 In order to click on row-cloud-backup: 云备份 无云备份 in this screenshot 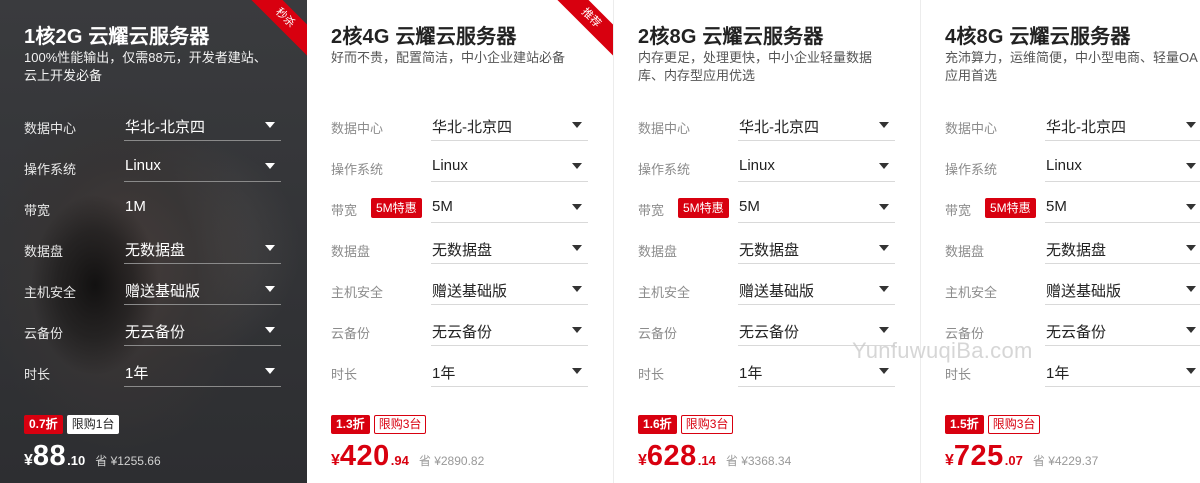, I will do `click(152, 331)`.